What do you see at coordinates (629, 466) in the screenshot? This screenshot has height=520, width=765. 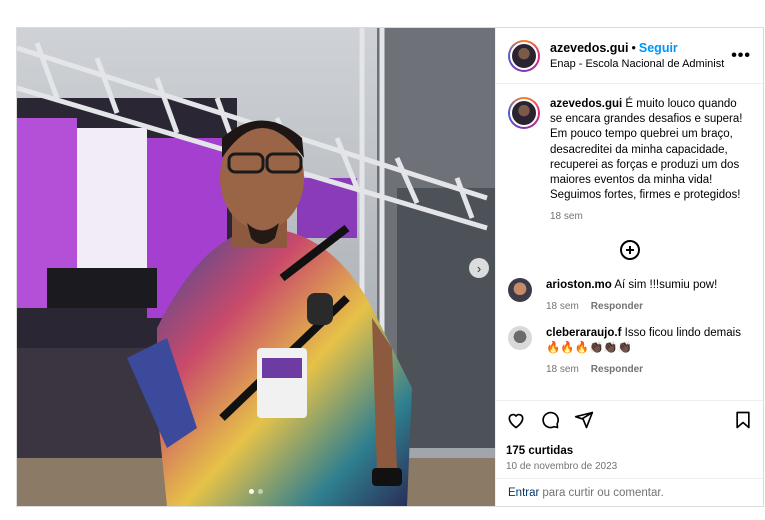 I see `post-date: 10 de novembro de 2023` at bounding box center [629, 466].